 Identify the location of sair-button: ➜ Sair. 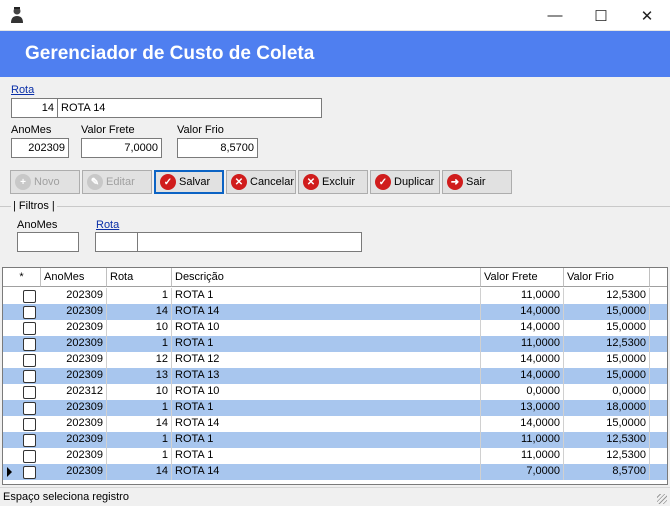
(477, 182).